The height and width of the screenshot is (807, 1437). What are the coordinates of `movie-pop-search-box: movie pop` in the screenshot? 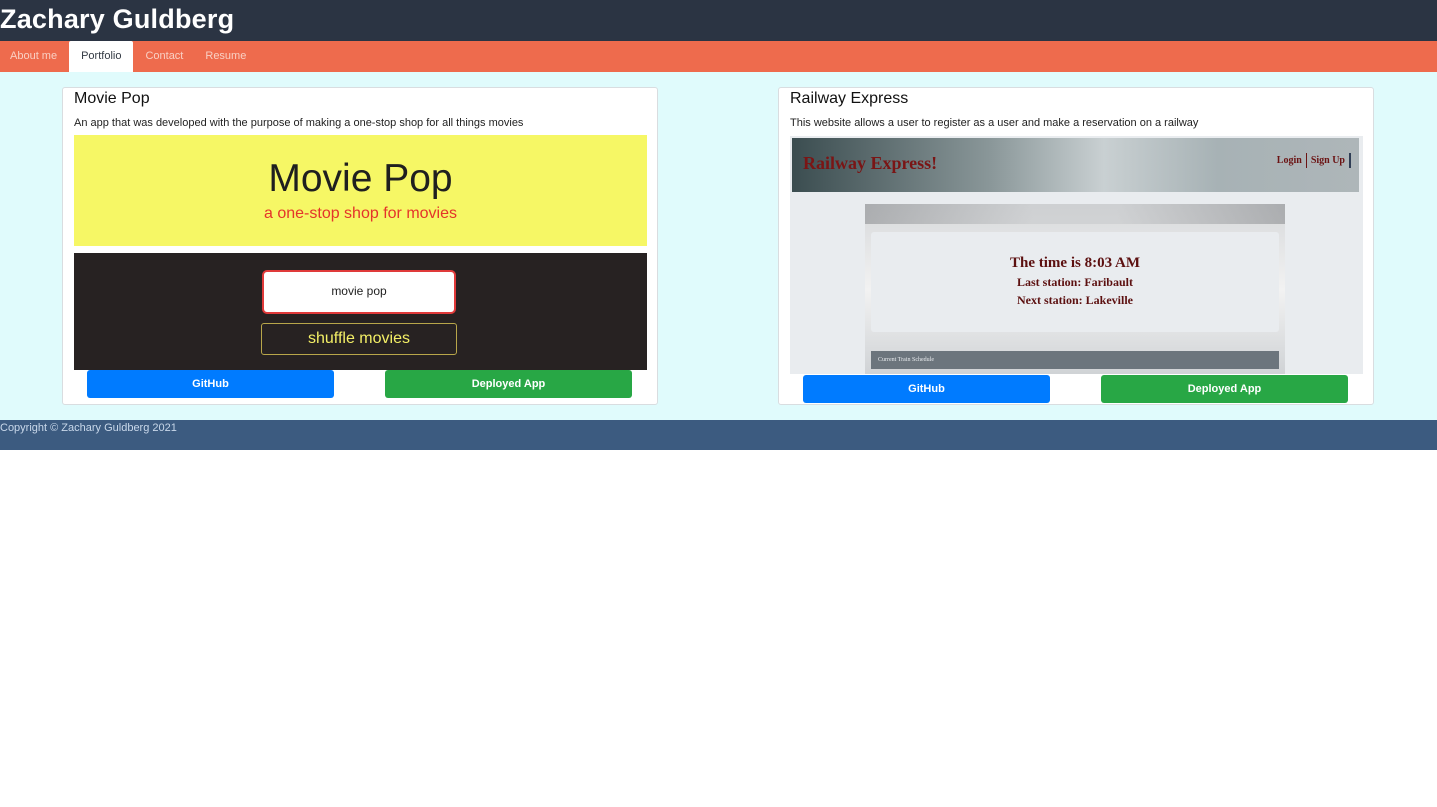 It's located at (359, 292).